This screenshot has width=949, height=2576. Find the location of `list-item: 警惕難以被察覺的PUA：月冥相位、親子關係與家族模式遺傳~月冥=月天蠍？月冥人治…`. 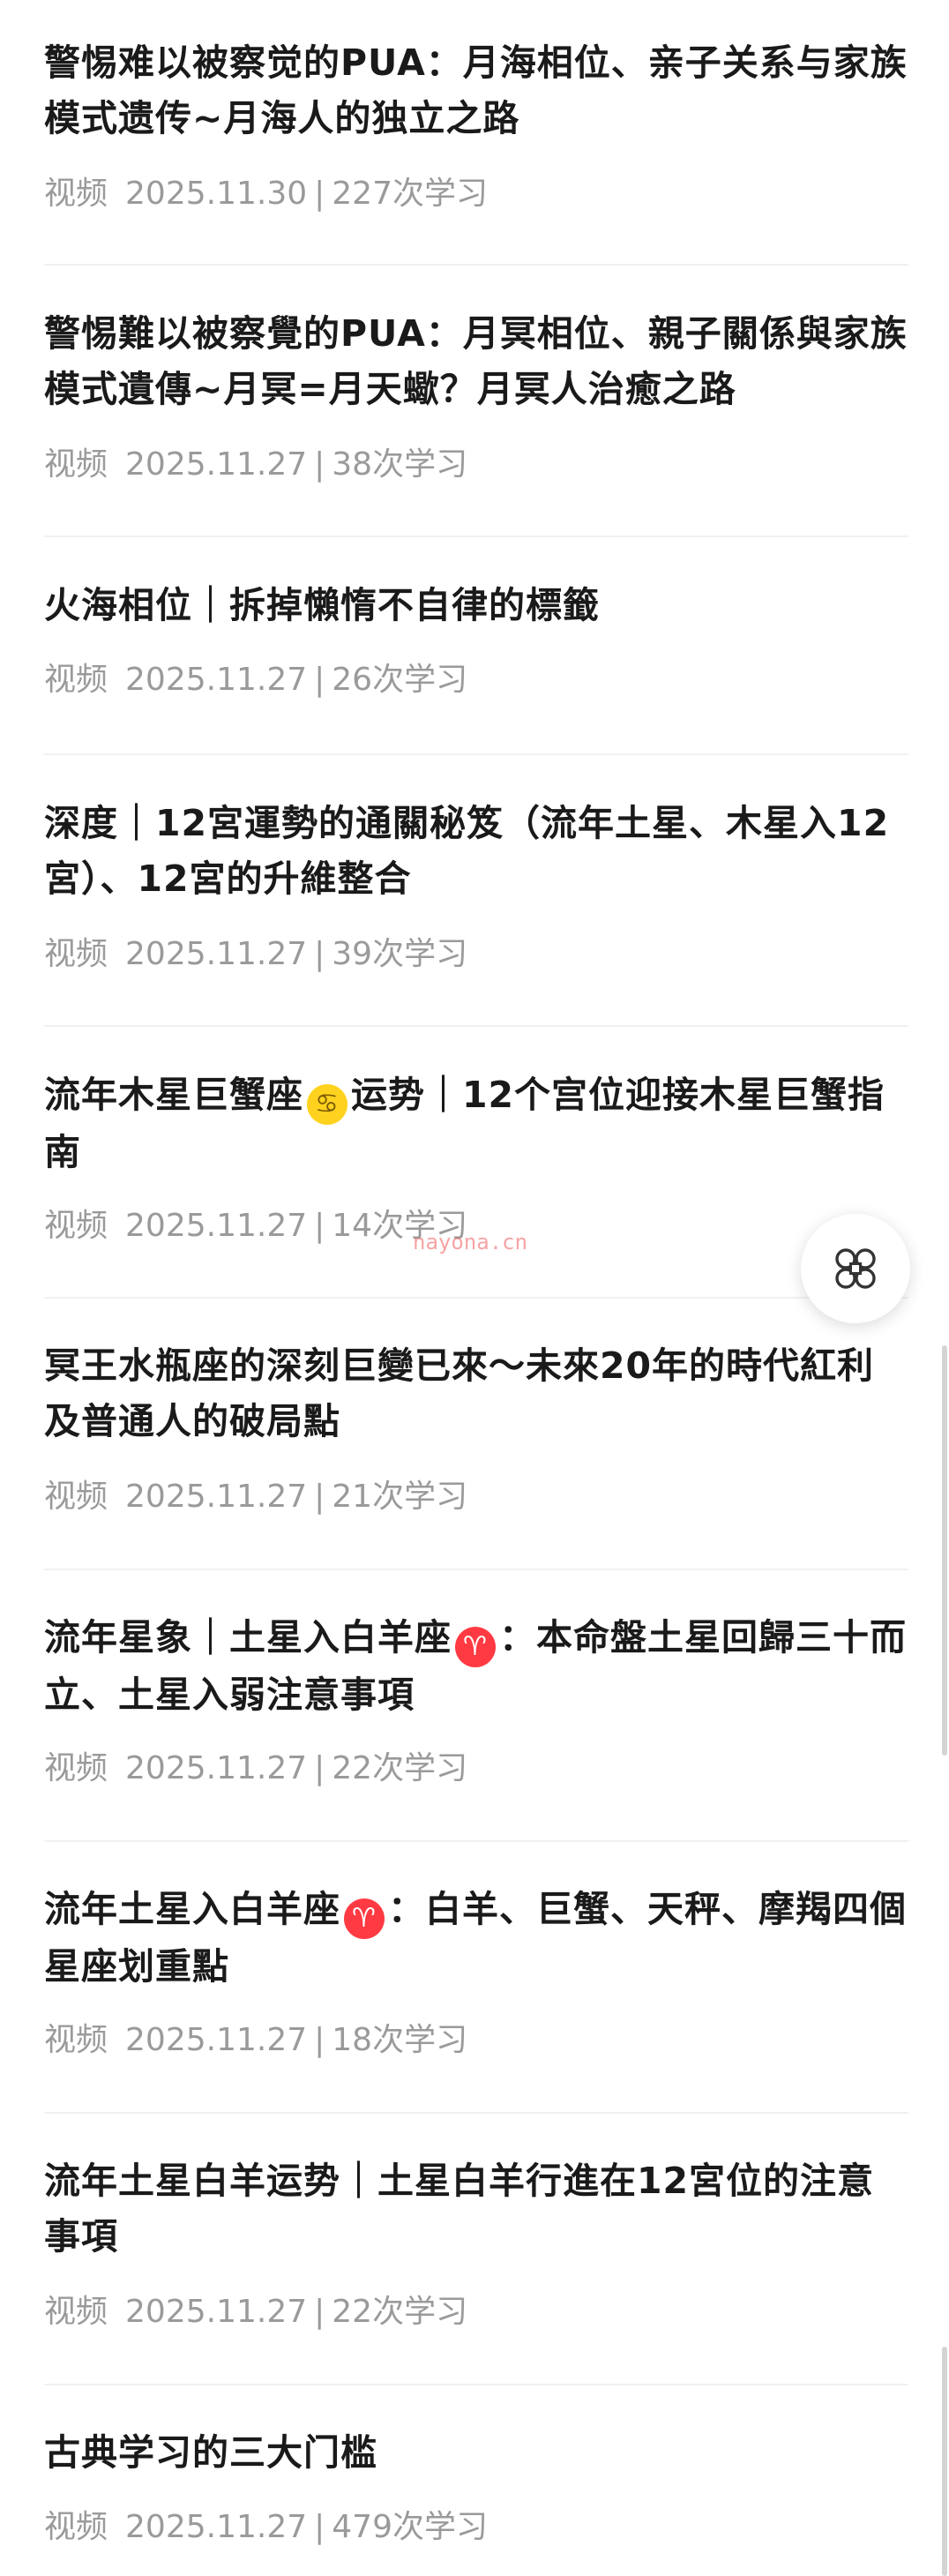

list-item: 警惕難以被察覺的PUA：月冥相位、親子關係與家族模式遺傳~月冥=月天蠍？月冥人治… is located at coordinates (476, 395).